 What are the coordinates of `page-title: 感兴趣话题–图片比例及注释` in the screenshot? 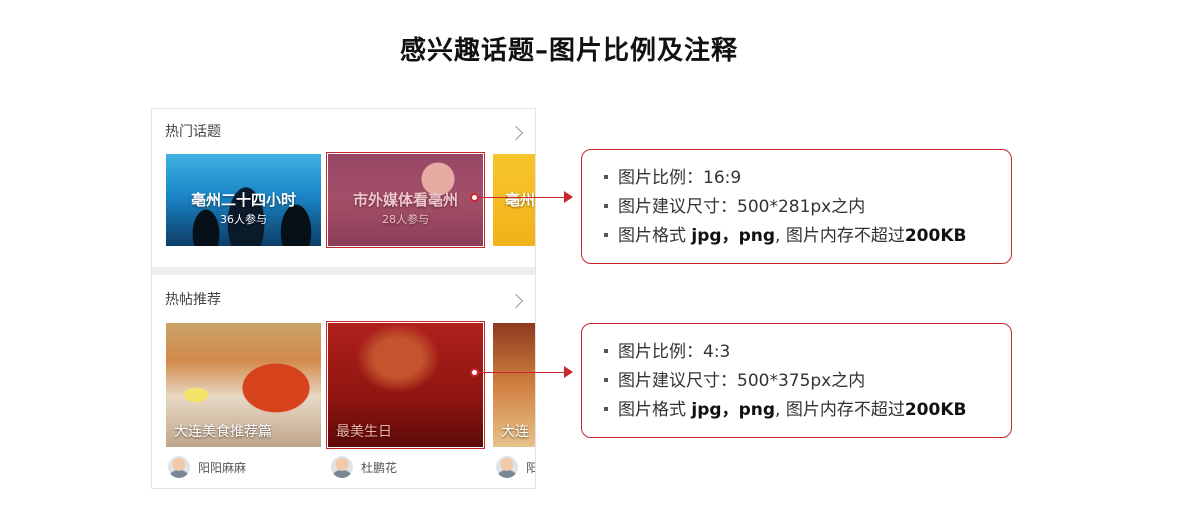 It's located at (568, 51).